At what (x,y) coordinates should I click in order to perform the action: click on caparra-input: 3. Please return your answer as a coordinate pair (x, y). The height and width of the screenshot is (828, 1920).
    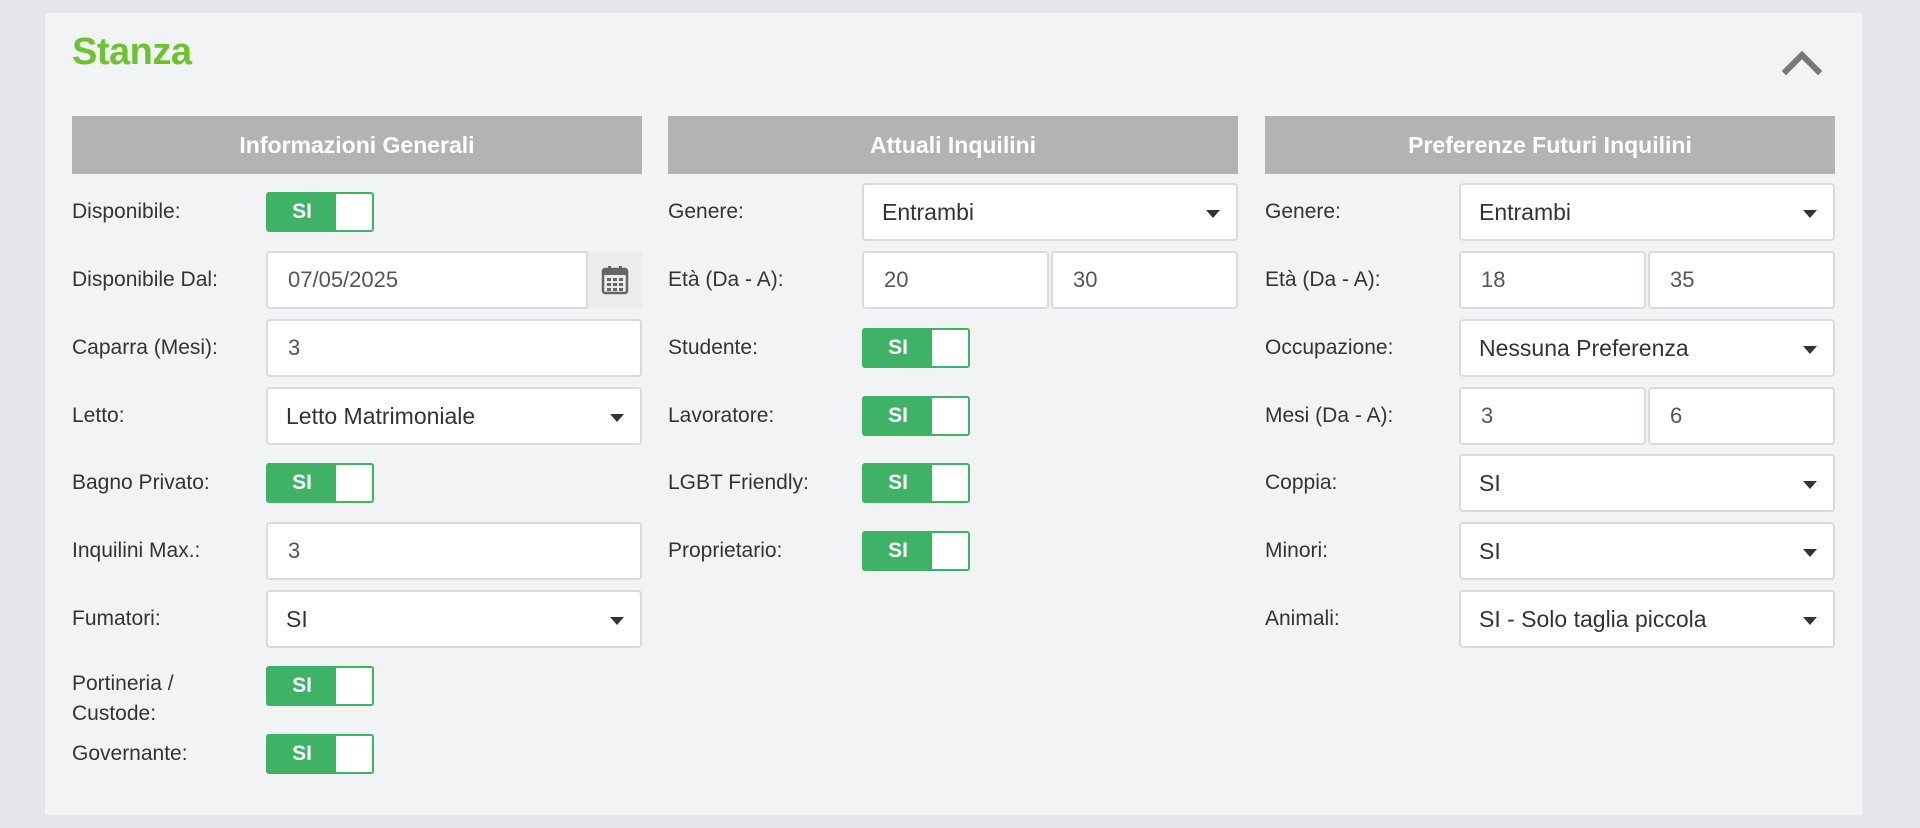
    Looking at the image, I should click on (454, 348).